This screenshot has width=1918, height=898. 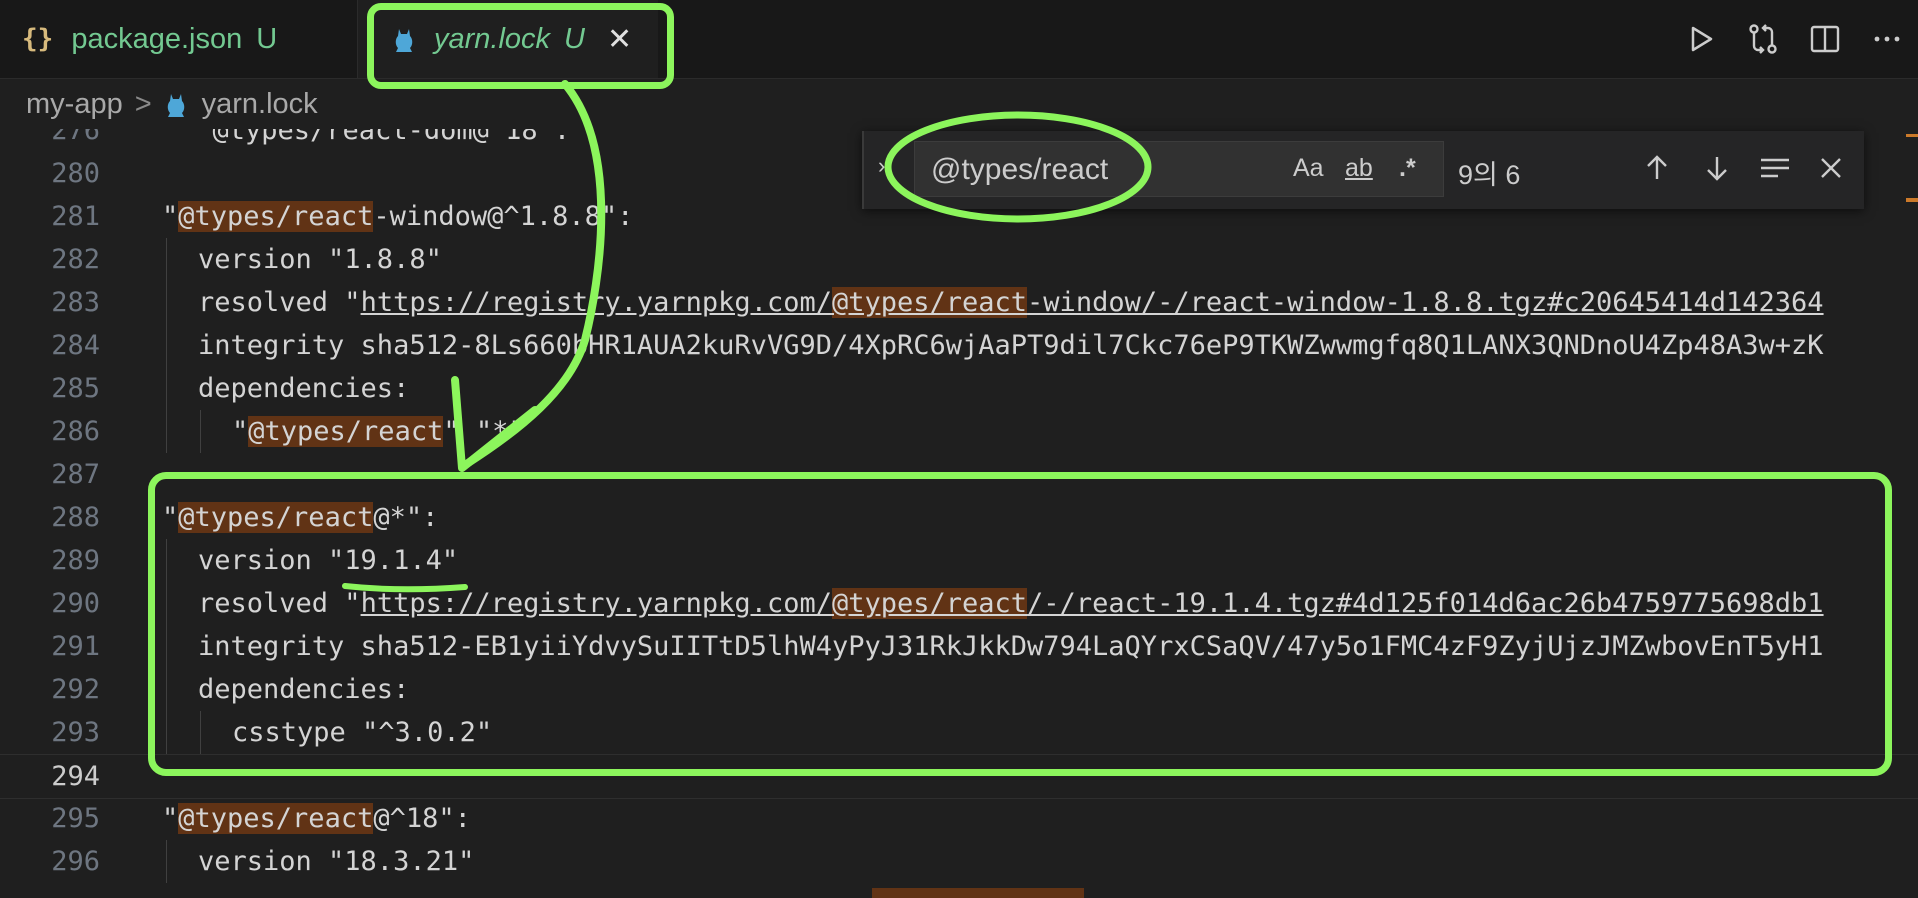 I want to click on code-line: 293 csstype "^3.0.2", so click(x=959, y=732).